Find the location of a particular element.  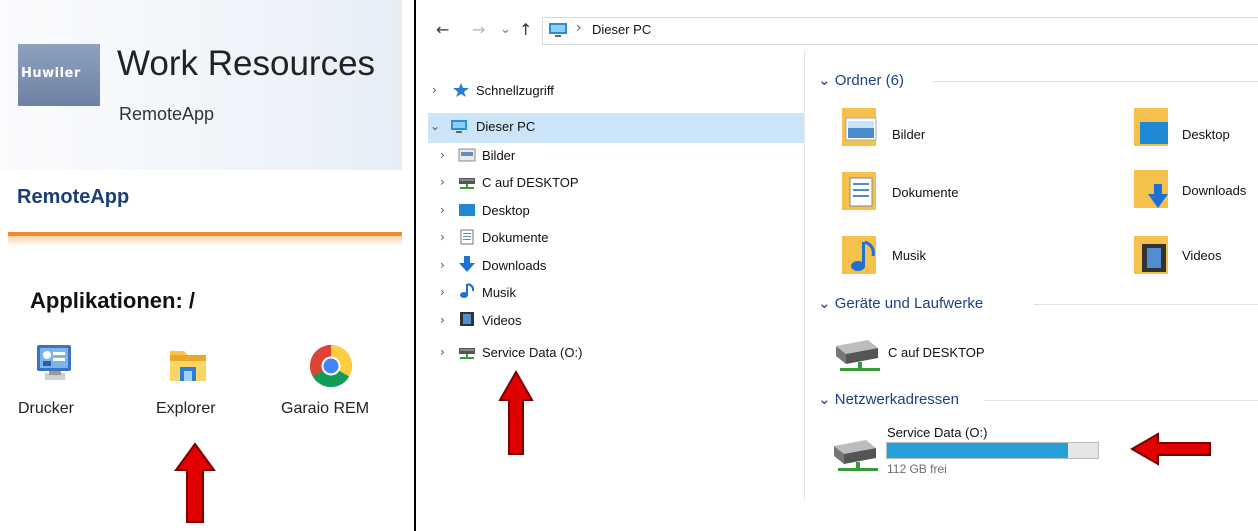

drive-usage-fill is located at coordinates (978, 450).